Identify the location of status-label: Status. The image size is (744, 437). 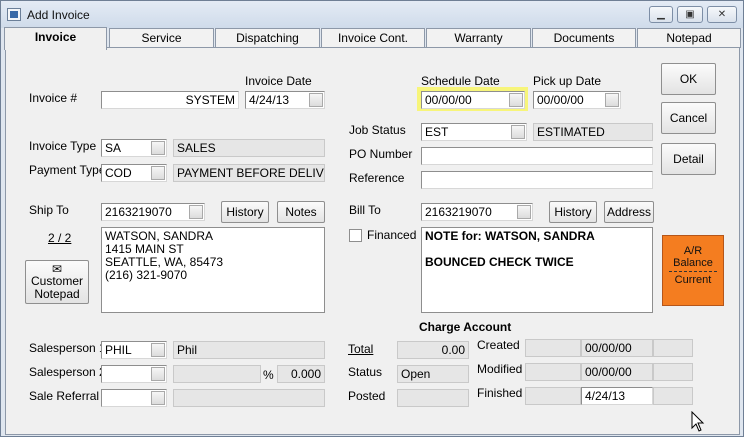
(365, 372).